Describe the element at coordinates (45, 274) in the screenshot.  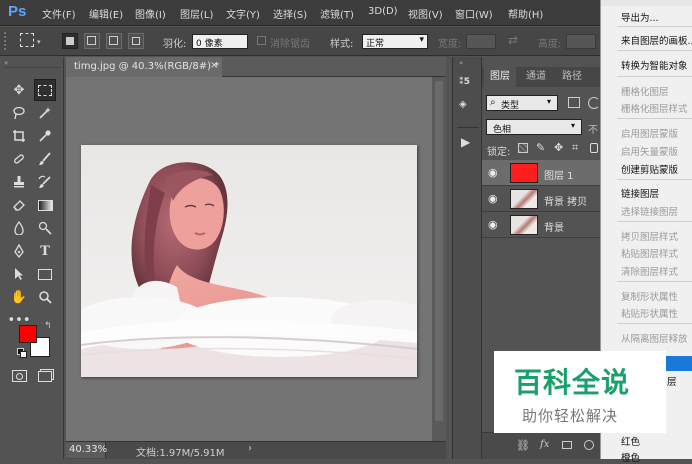
I see `rectangle-tool-icon` at that location.